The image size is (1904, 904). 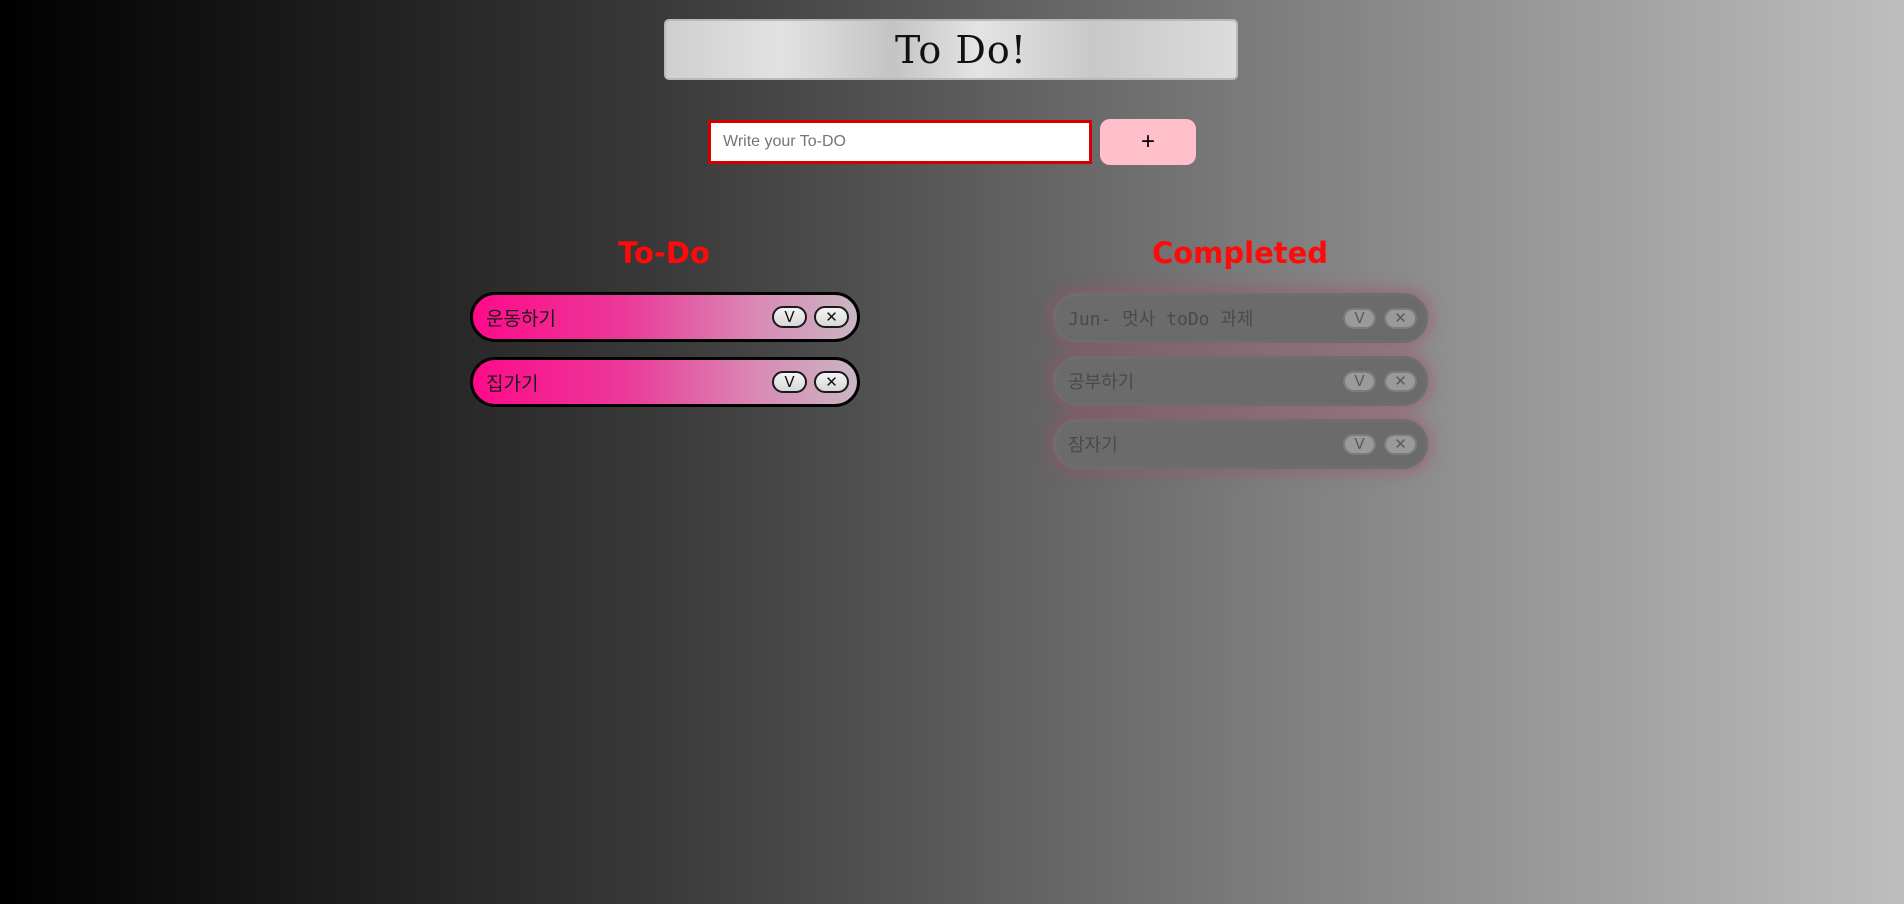 What do you see at coordinates (1240, 444) in the screenshot?
I see `completed-item: 잠자기 V ✕` at bounding box center [1240, 444].